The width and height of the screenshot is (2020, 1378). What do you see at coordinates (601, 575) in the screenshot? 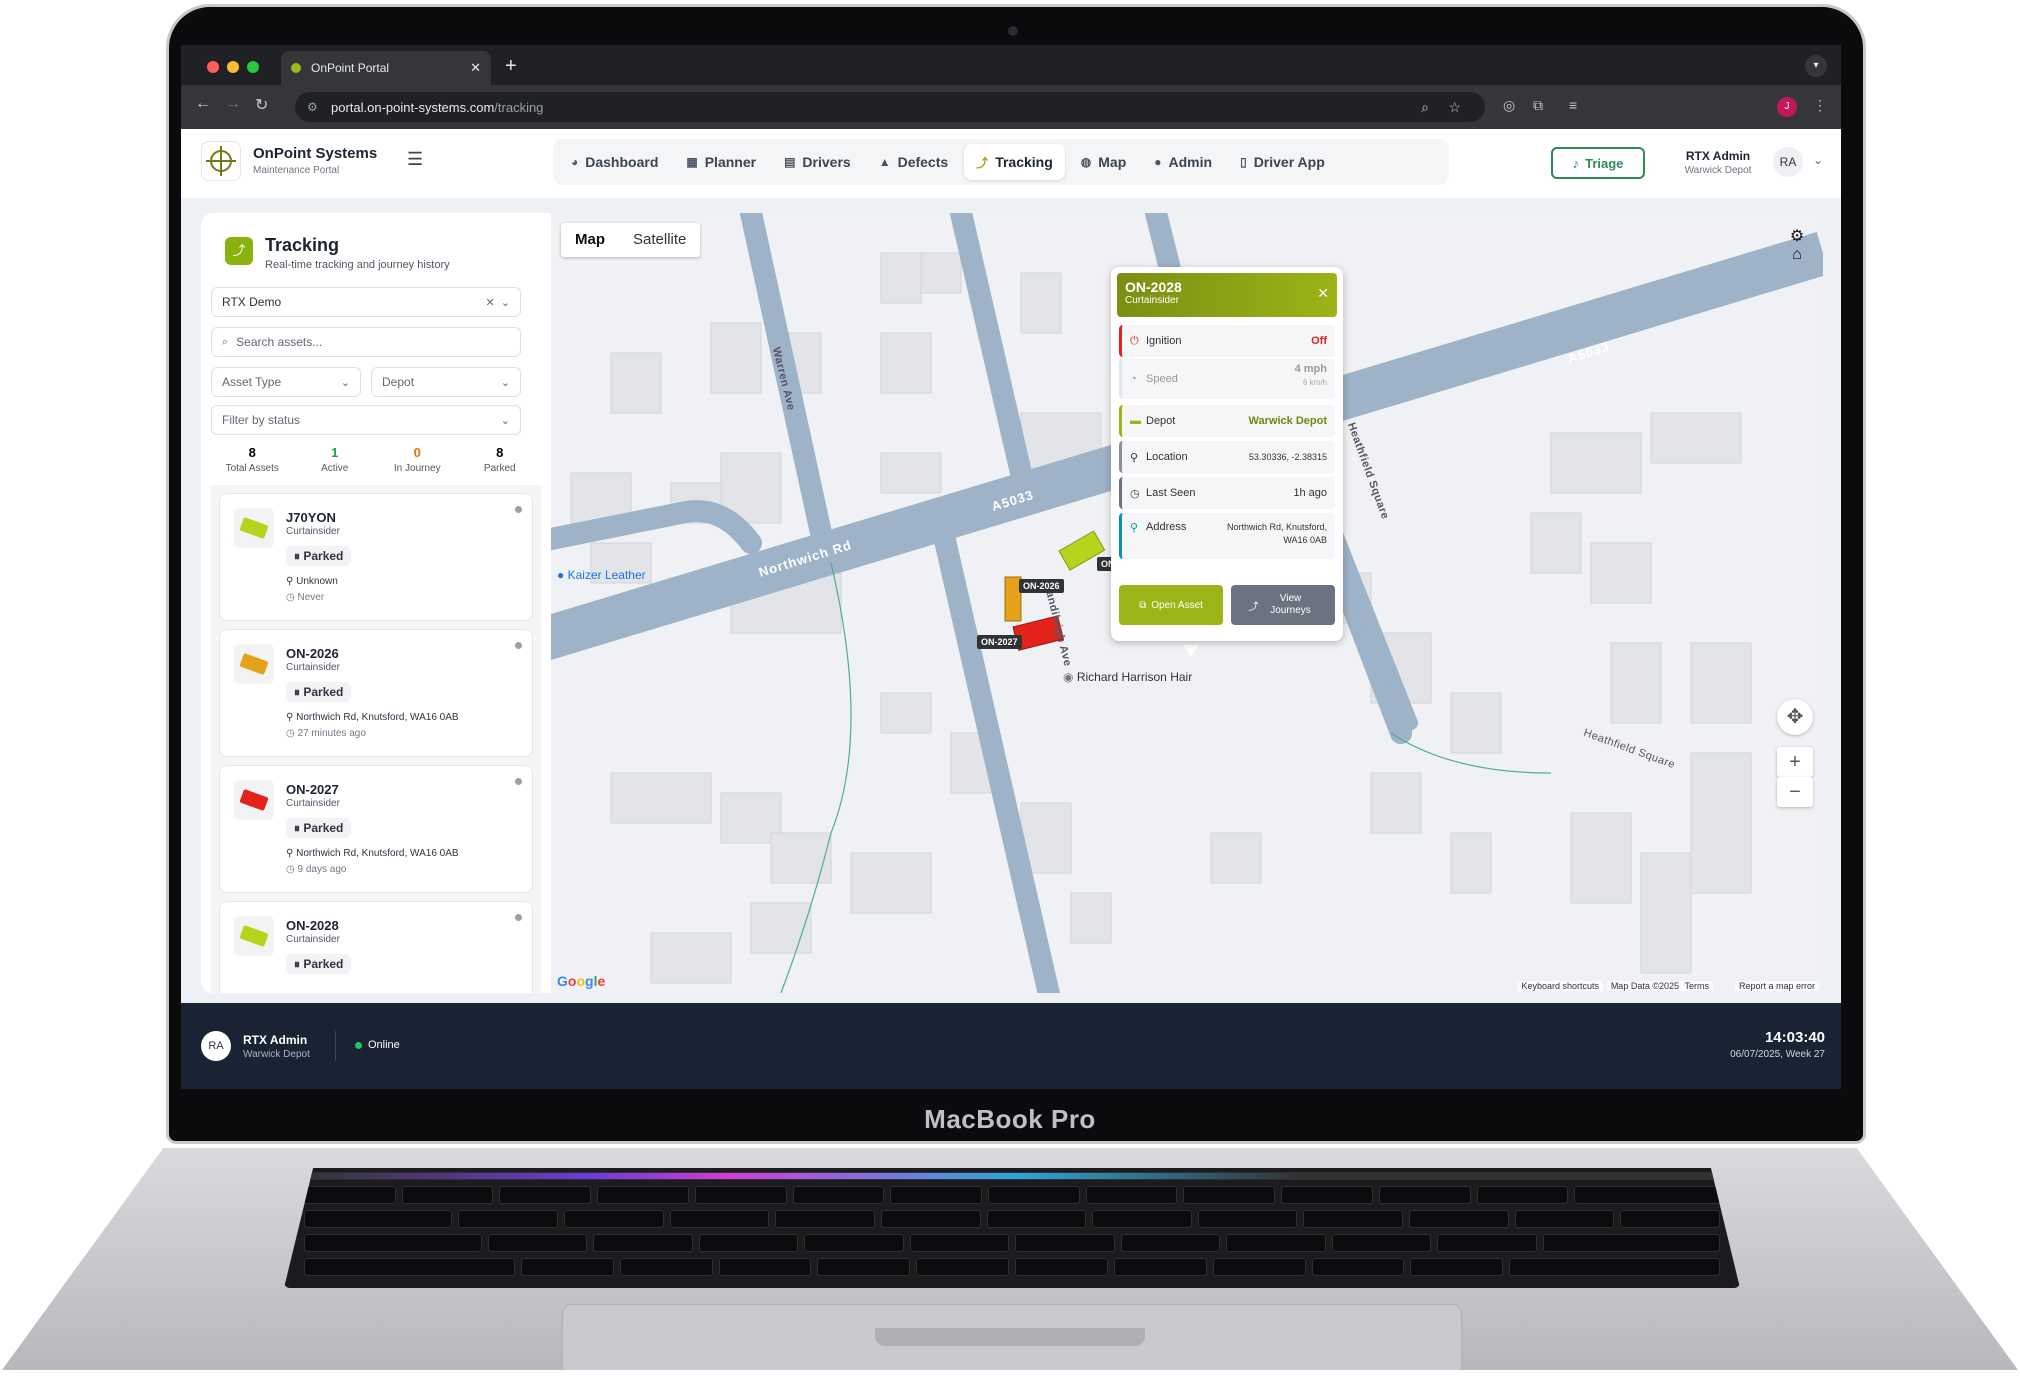
I see `poi-kaizer-leather: ● Kaizer Leather` at bounding box center [601, 575].